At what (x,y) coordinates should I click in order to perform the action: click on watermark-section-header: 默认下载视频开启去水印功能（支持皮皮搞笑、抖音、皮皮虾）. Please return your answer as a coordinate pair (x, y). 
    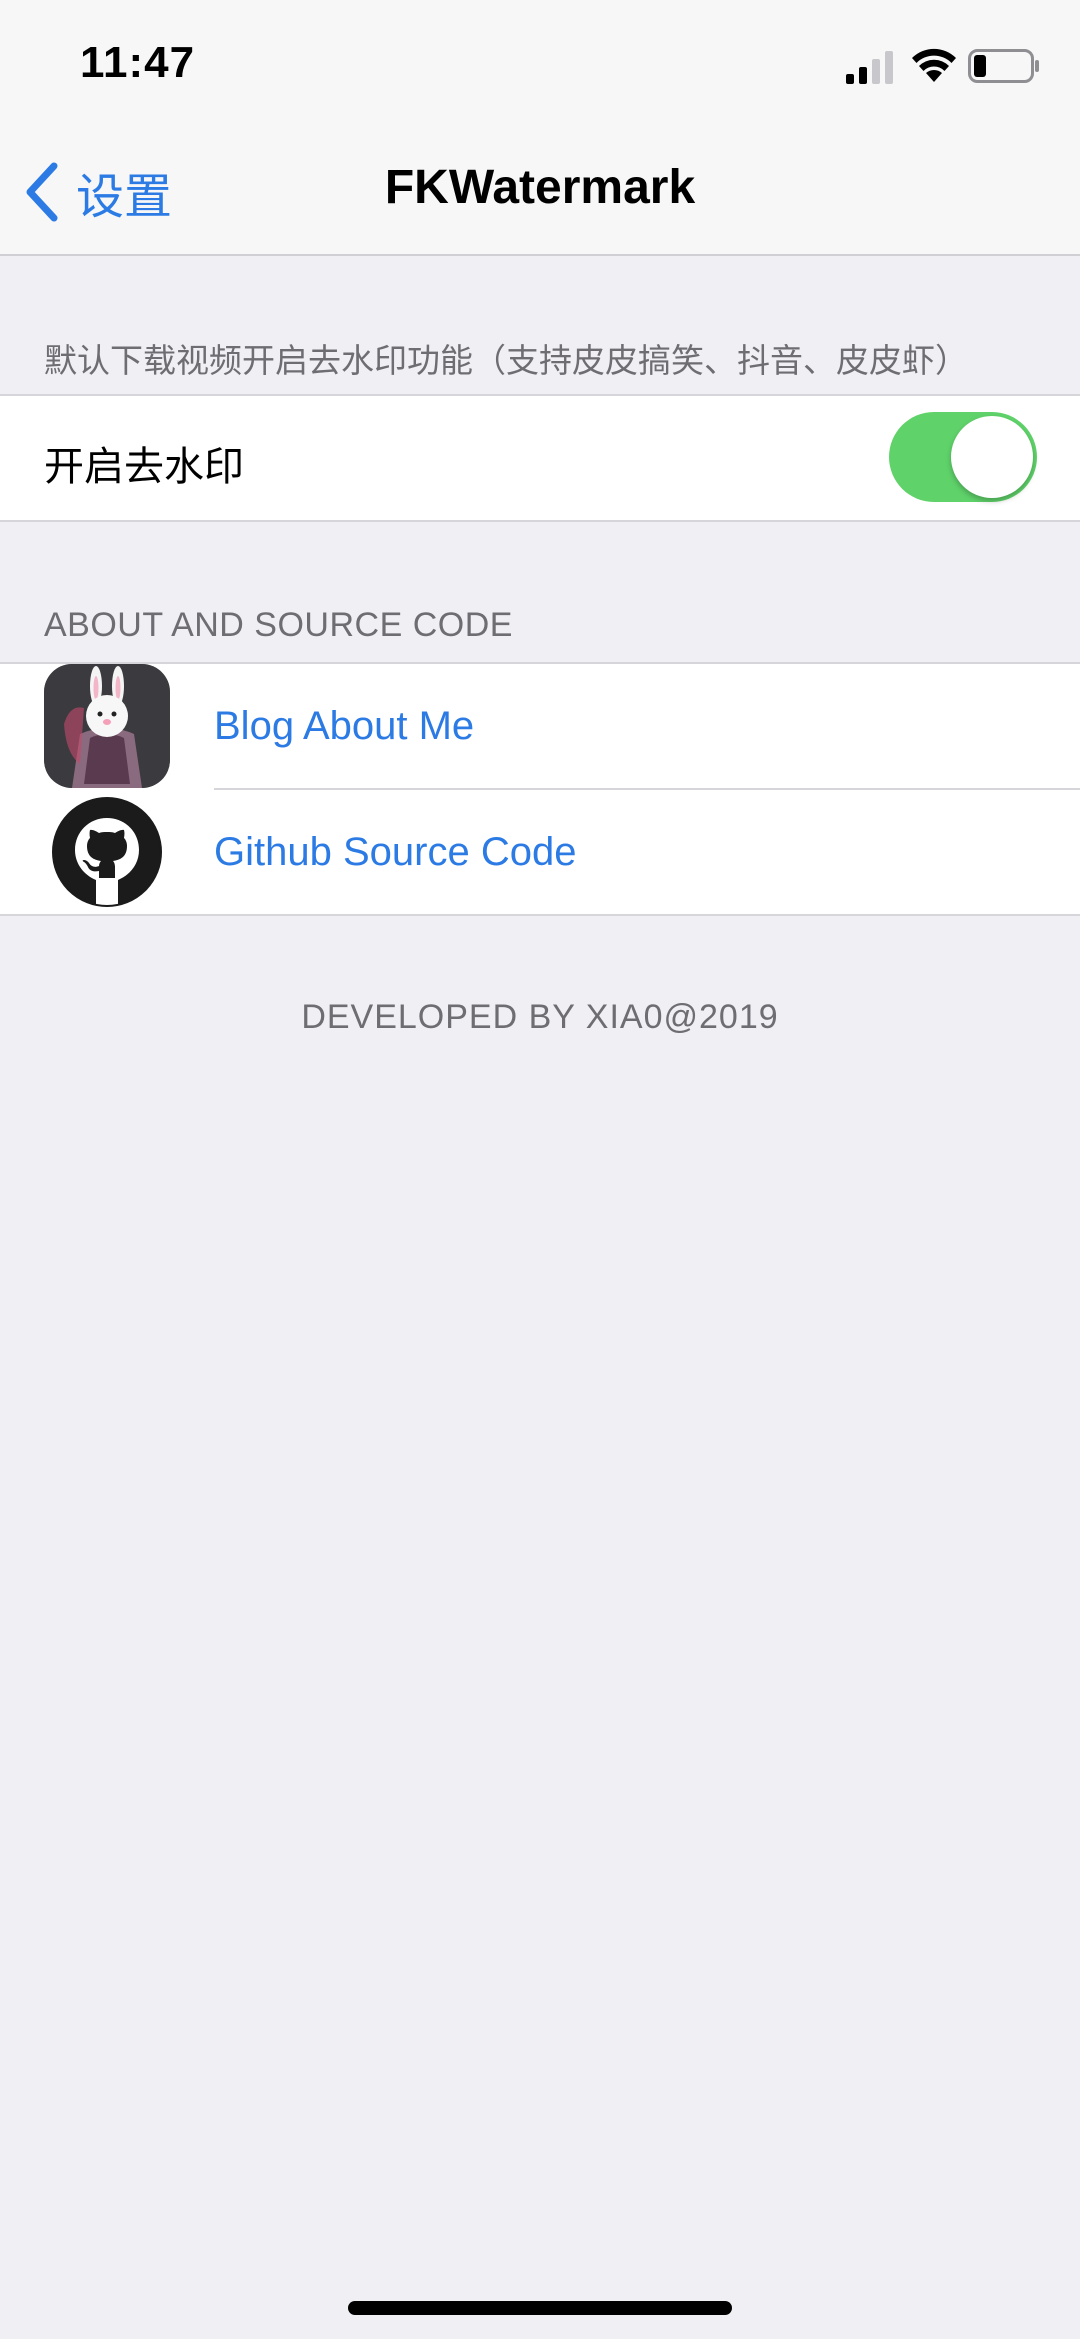
    Looking at the image, I should click on (506, 360).